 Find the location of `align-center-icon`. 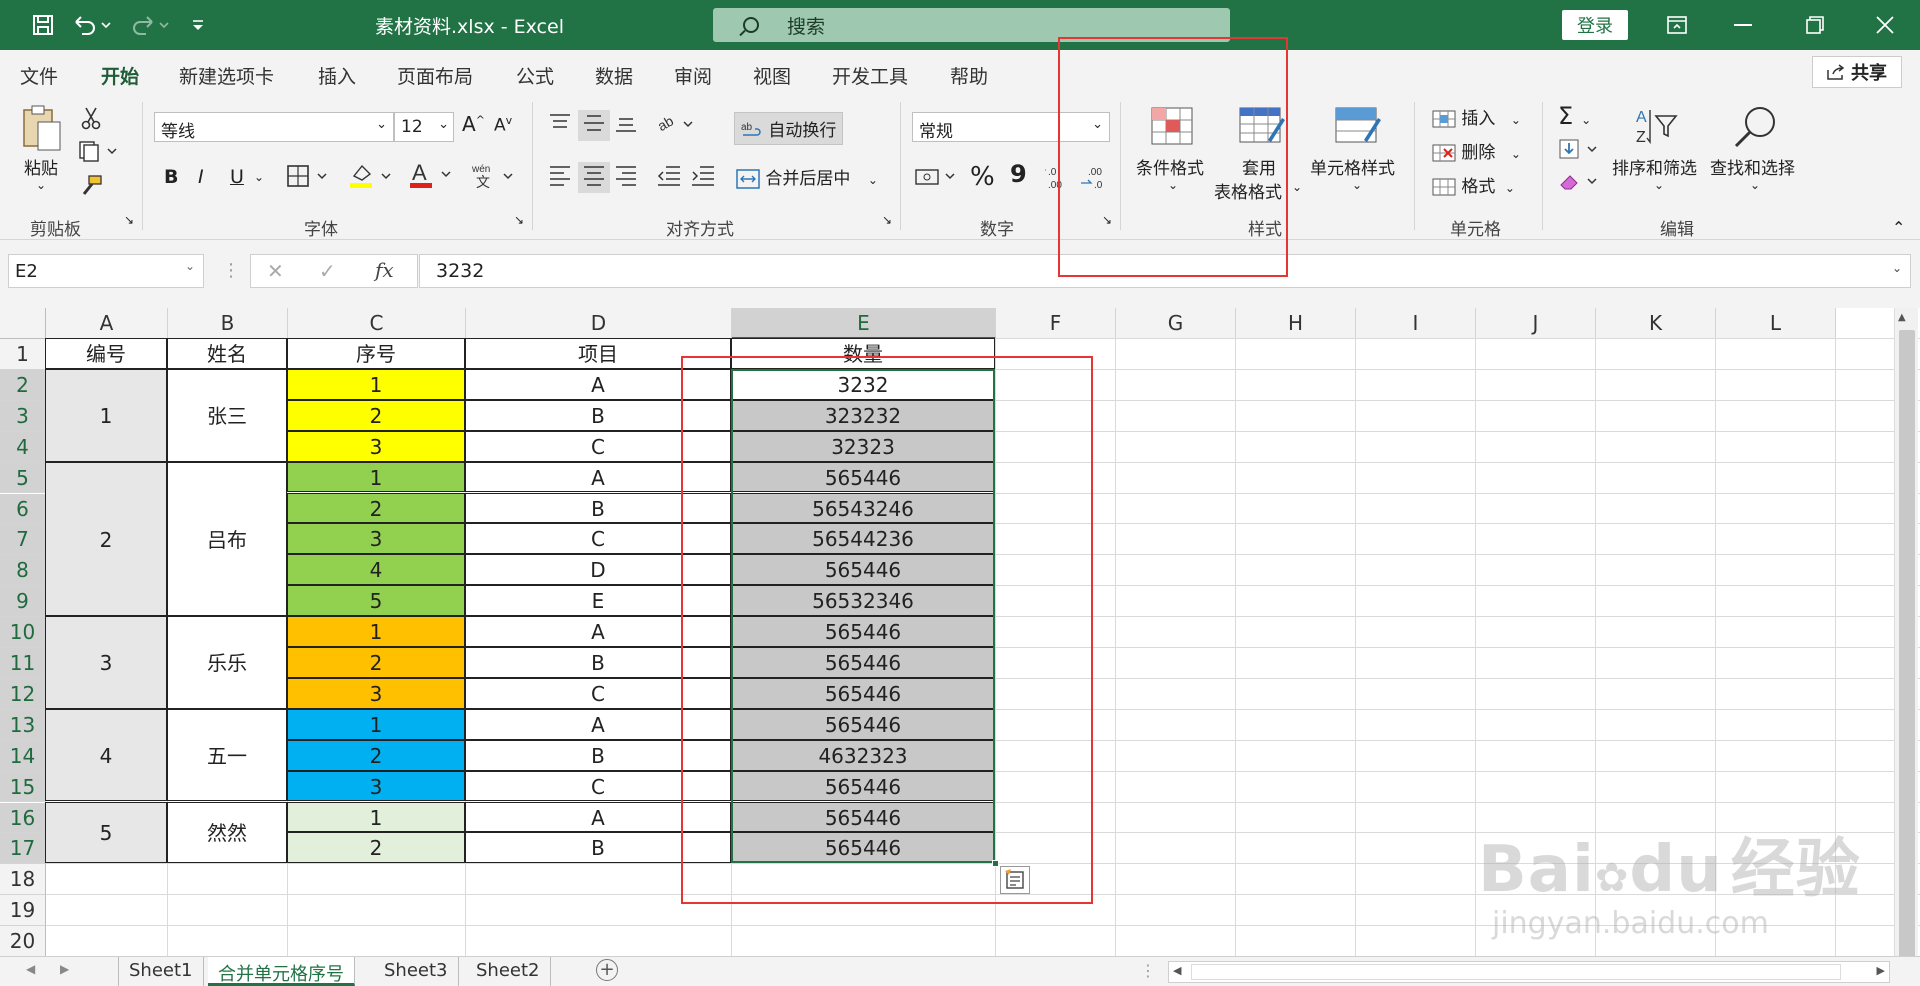

align-center-icon is located at coordinates (594, 177).